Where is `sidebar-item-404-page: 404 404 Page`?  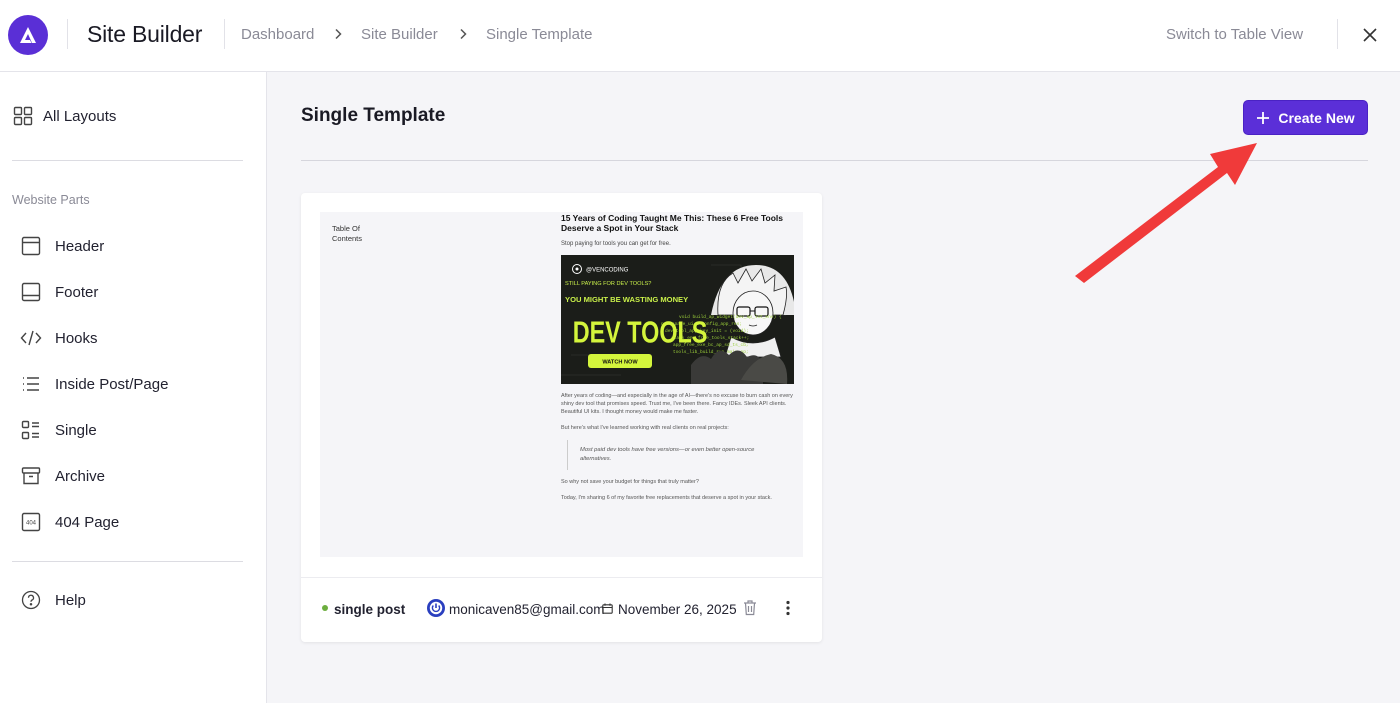
sidebar-item-404-page: 404 404 Page is located at coordinates (133, 522).